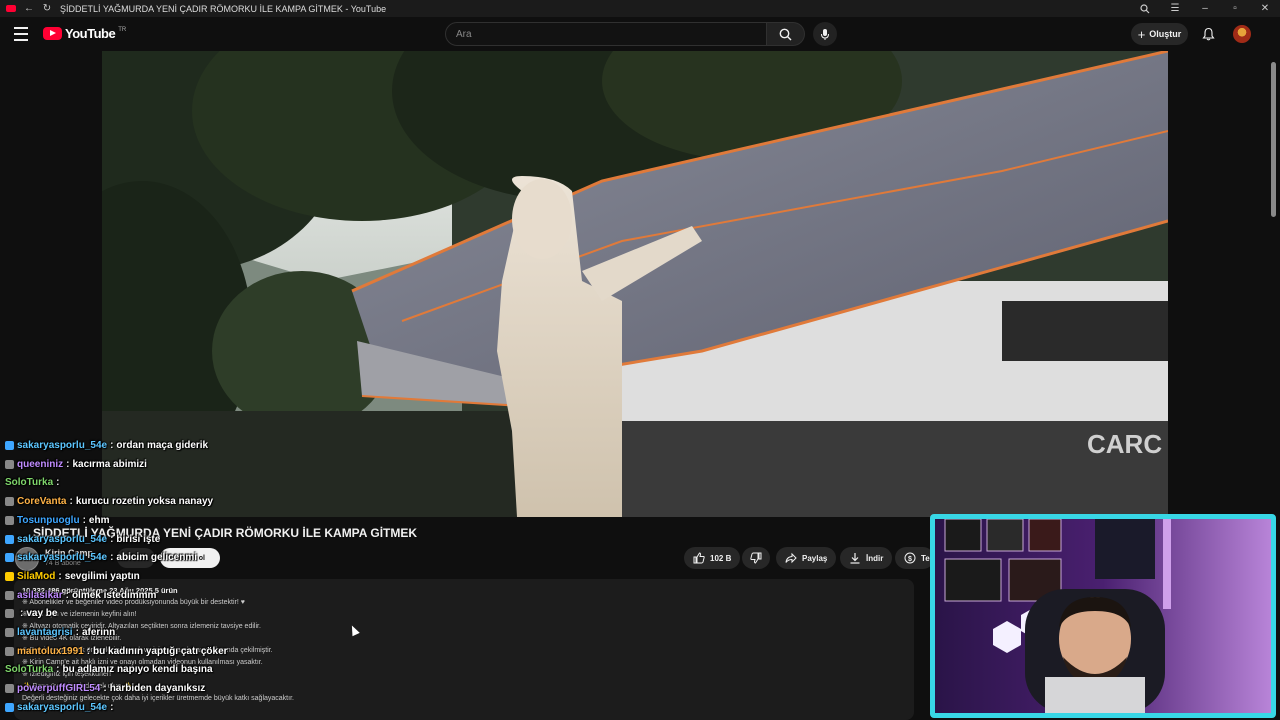 The height and width of the screenshot is (720, 1280). I want to click on thumbs-up-icon, so click(699, 558).